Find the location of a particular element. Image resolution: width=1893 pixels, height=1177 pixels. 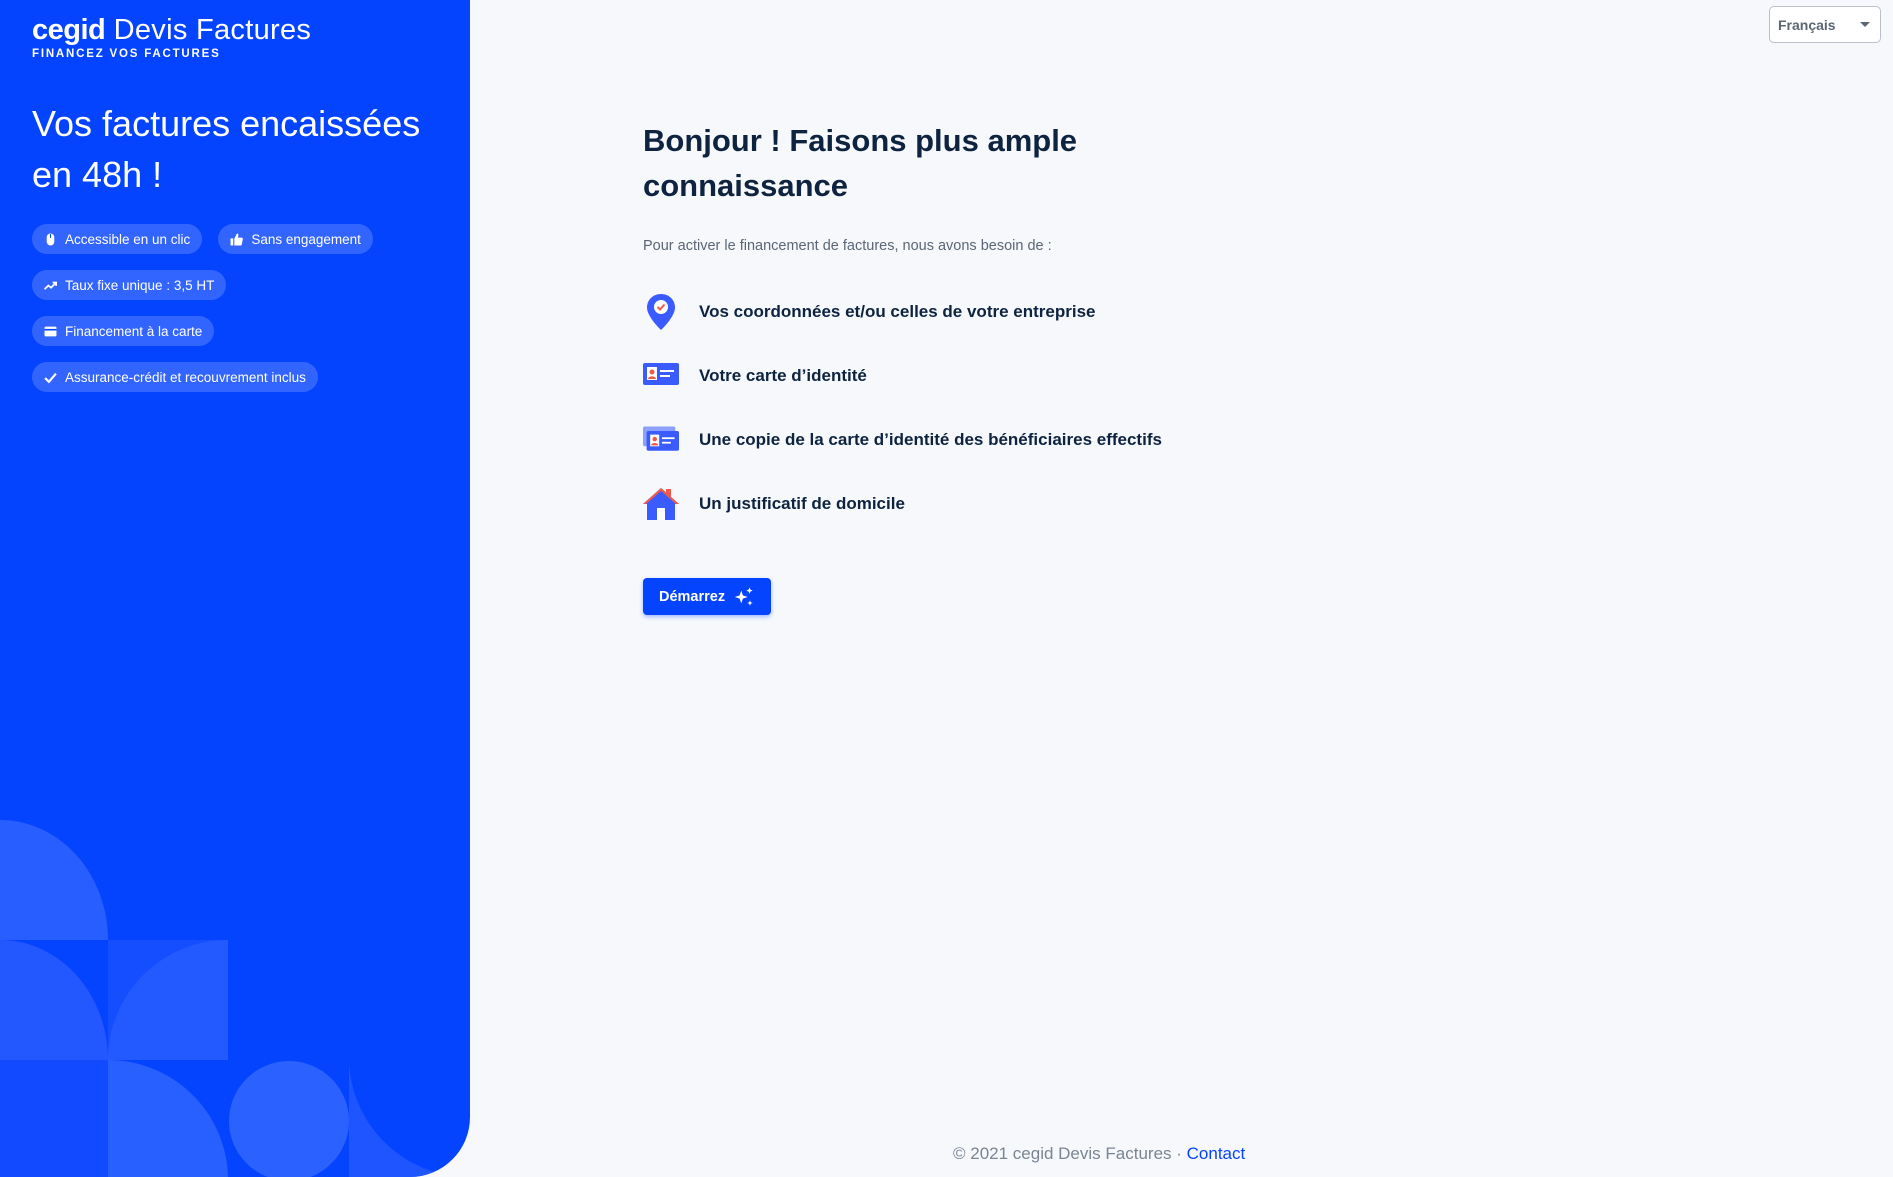

pill-financing: Financement à la carte is located at coordinates (123, 331).